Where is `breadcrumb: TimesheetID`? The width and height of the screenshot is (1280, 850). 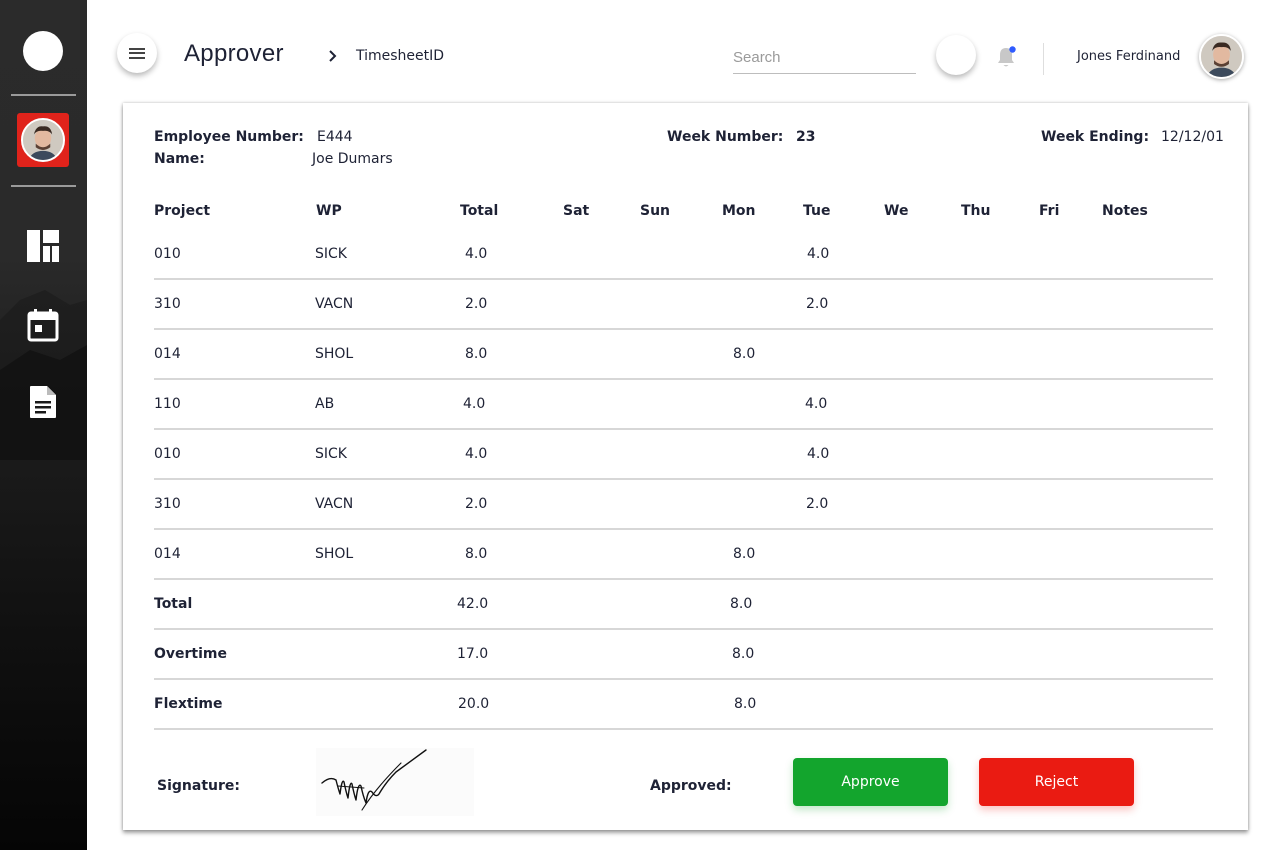
breadcrumb: TimesheetID is located at coordinates (400, 56).